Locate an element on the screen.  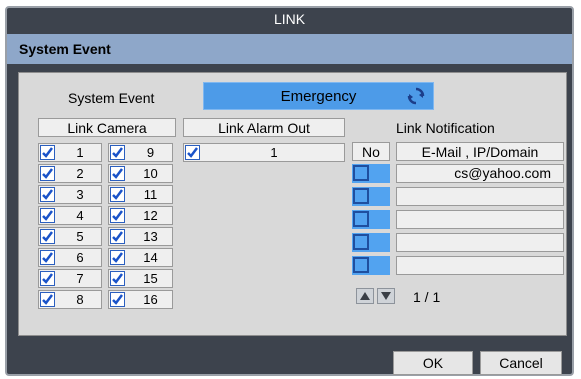
camera-number: 8 is located at coordinates (80, 299).